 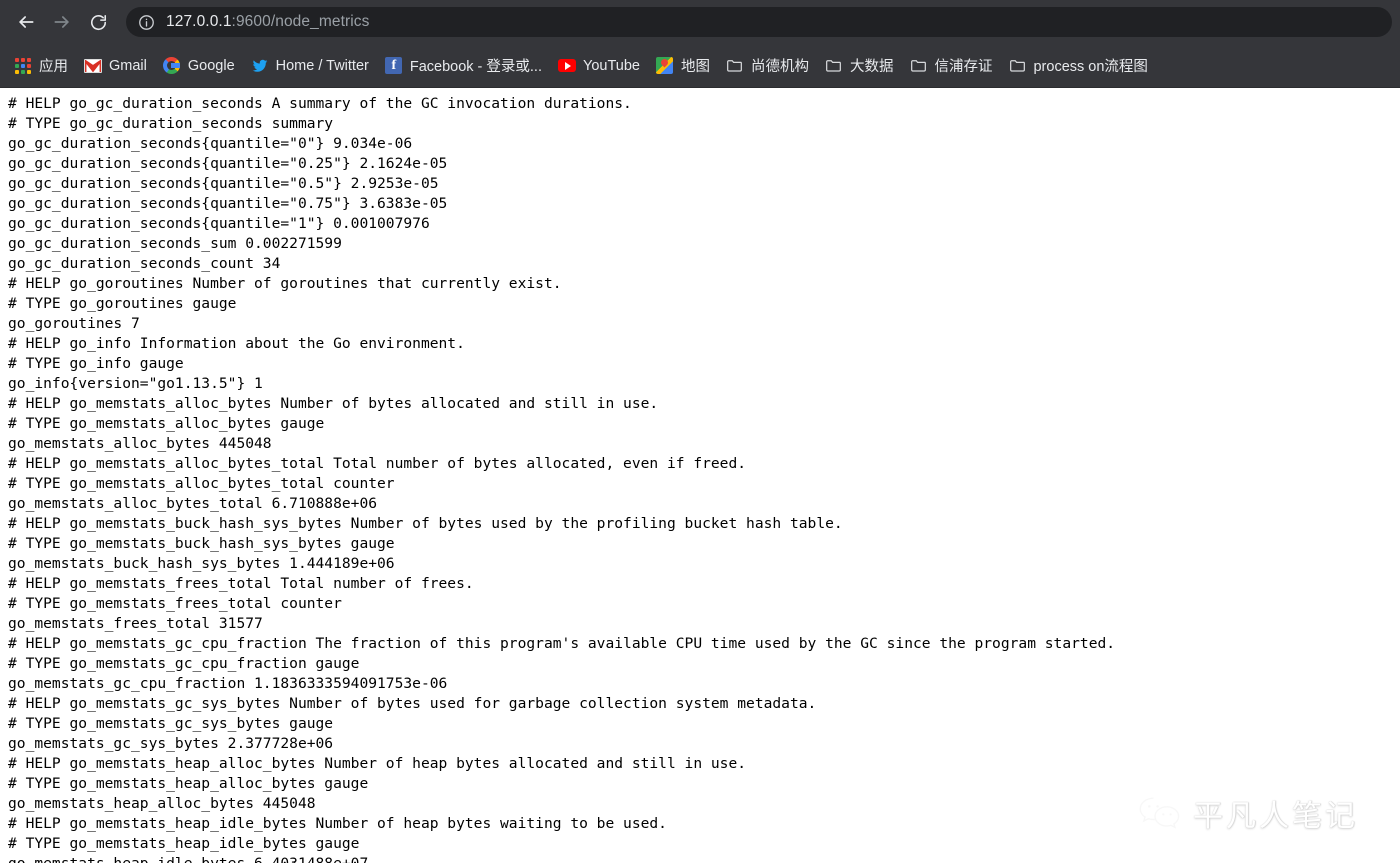 I want to click on forward-button, so click(x=62, y=22).